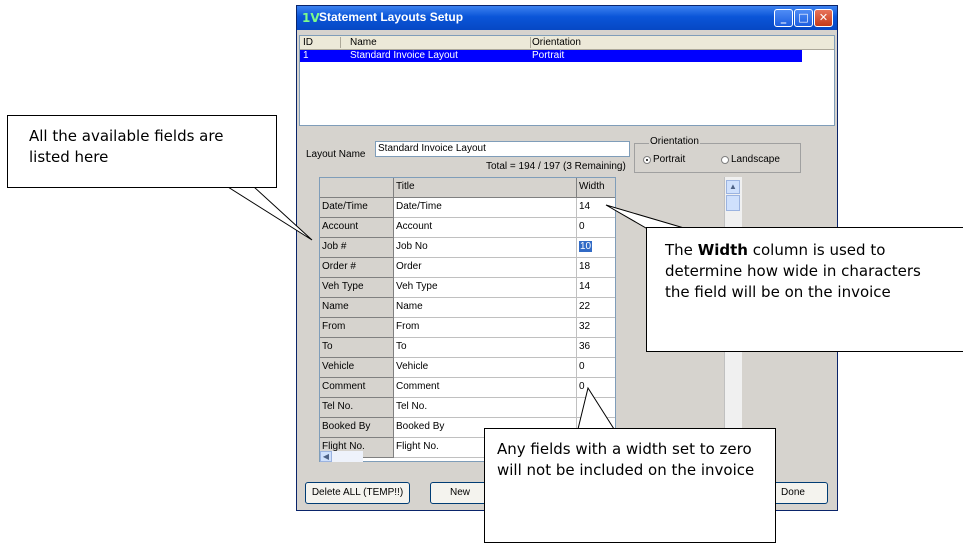  What do you see at coordinates (485, 388) in the screenshot?
I see `title-cell: Comment` at bounding box center [485, 388].